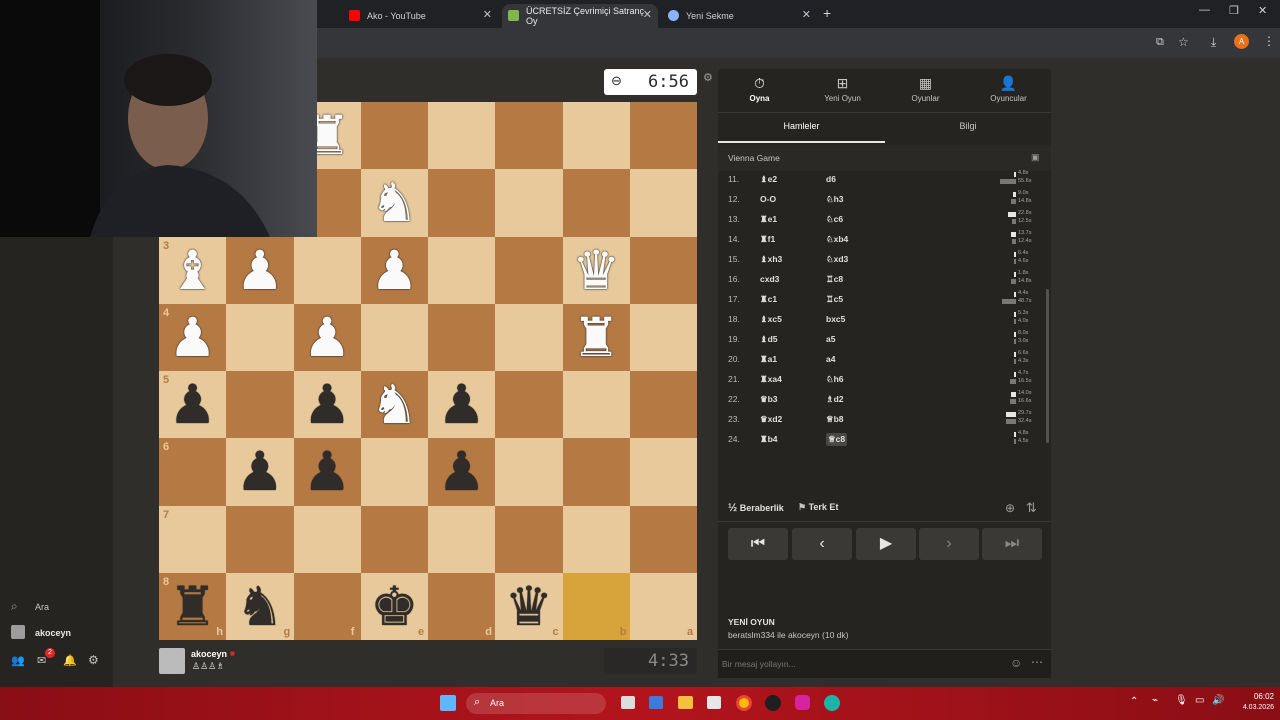  What do you see at coordinates (769, 399) in the screenshot?
I see `white-move: ♛b3` at bounding box center [769, 399].